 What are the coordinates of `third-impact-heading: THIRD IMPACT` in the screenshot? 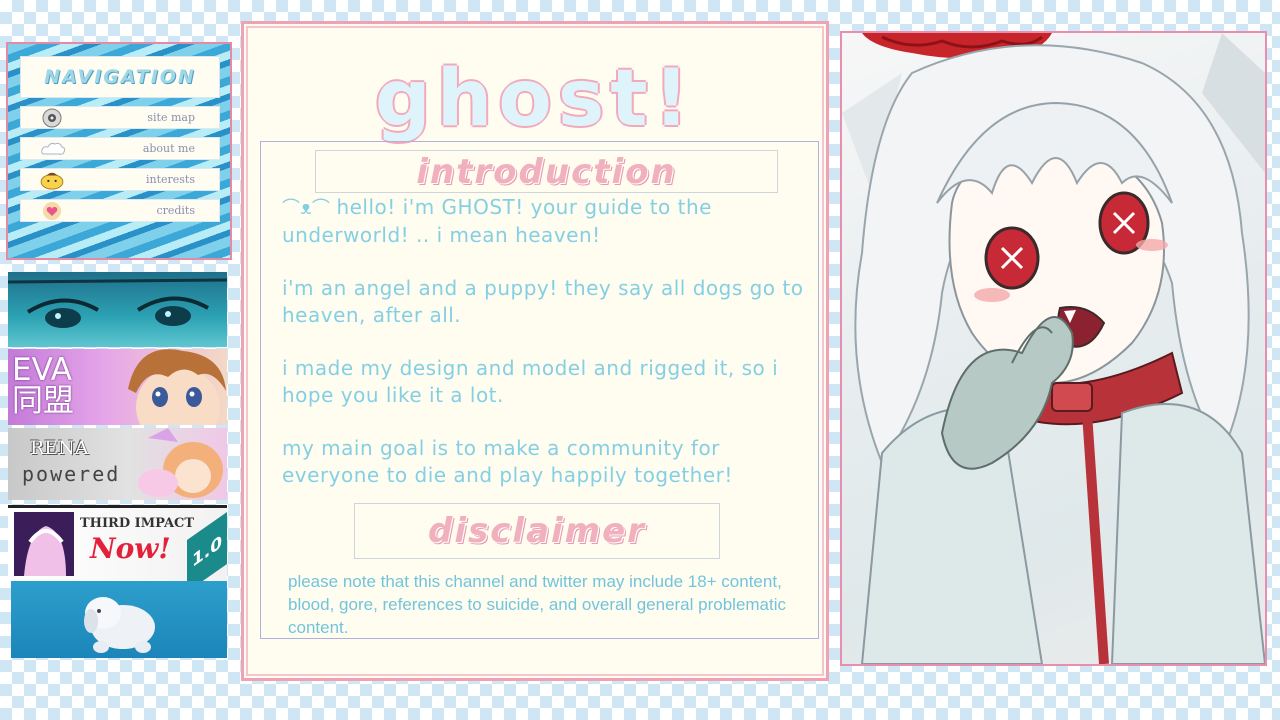 It's located at (137, 523).